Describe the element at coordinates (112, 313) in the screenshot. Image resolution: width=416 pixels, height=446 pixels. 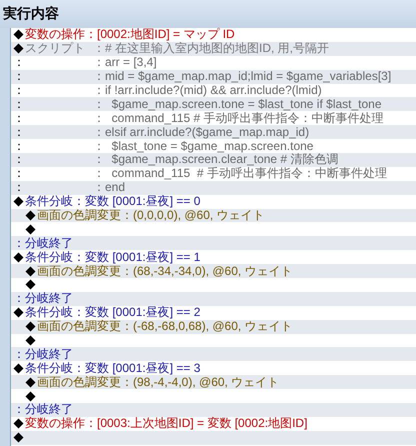
I see `command-text: 条件分岐：変数 [0001:昼夜] == 2` at that location.